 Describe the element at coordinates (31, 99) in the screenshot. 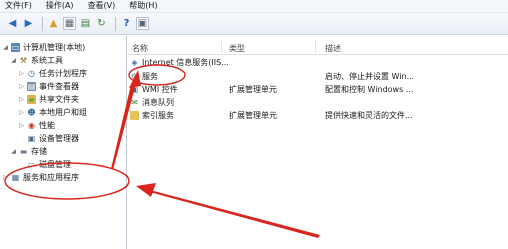

I see `shared-folder-icon: ▰` at that location.